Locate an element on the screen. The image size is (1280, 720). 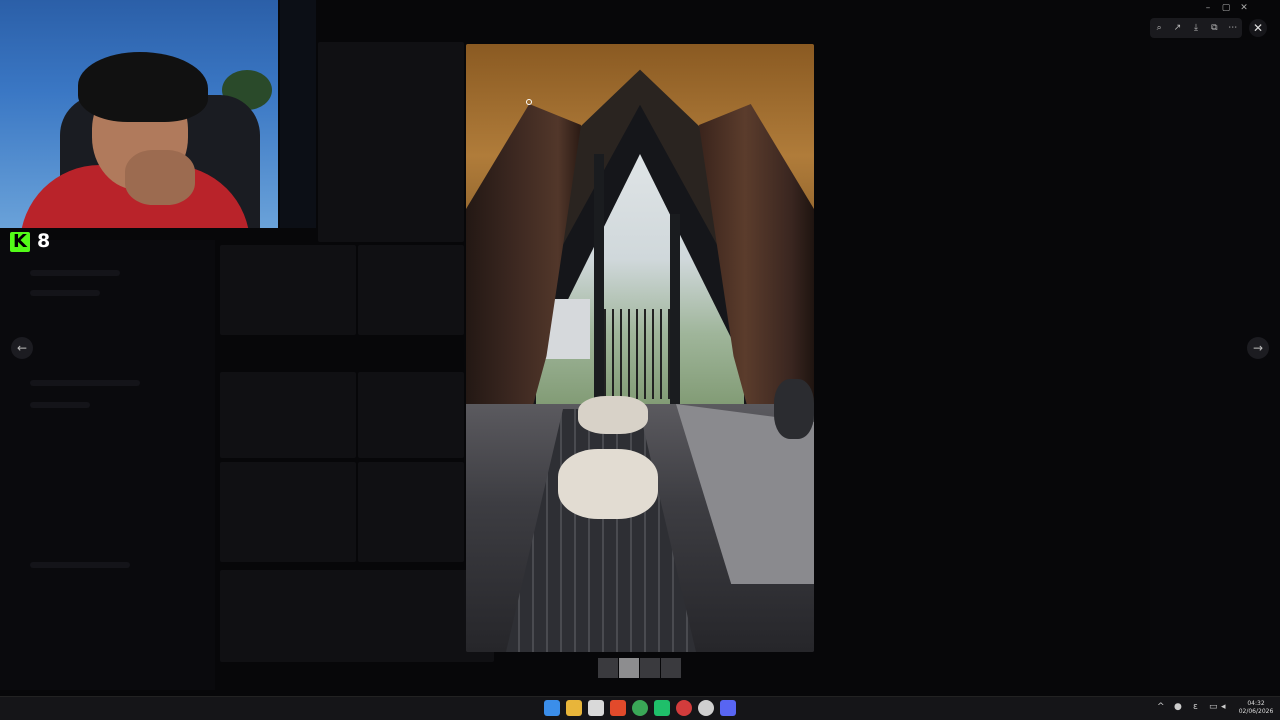
viewer-count: 8 is located at coordinates (44, 241).